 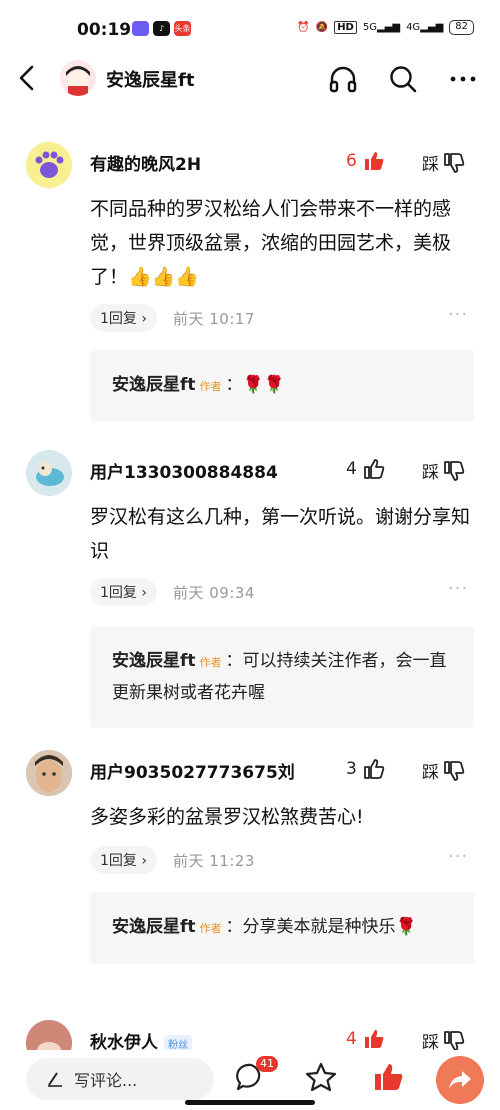 I want to click on share-button, so click(x=460, y=1080).